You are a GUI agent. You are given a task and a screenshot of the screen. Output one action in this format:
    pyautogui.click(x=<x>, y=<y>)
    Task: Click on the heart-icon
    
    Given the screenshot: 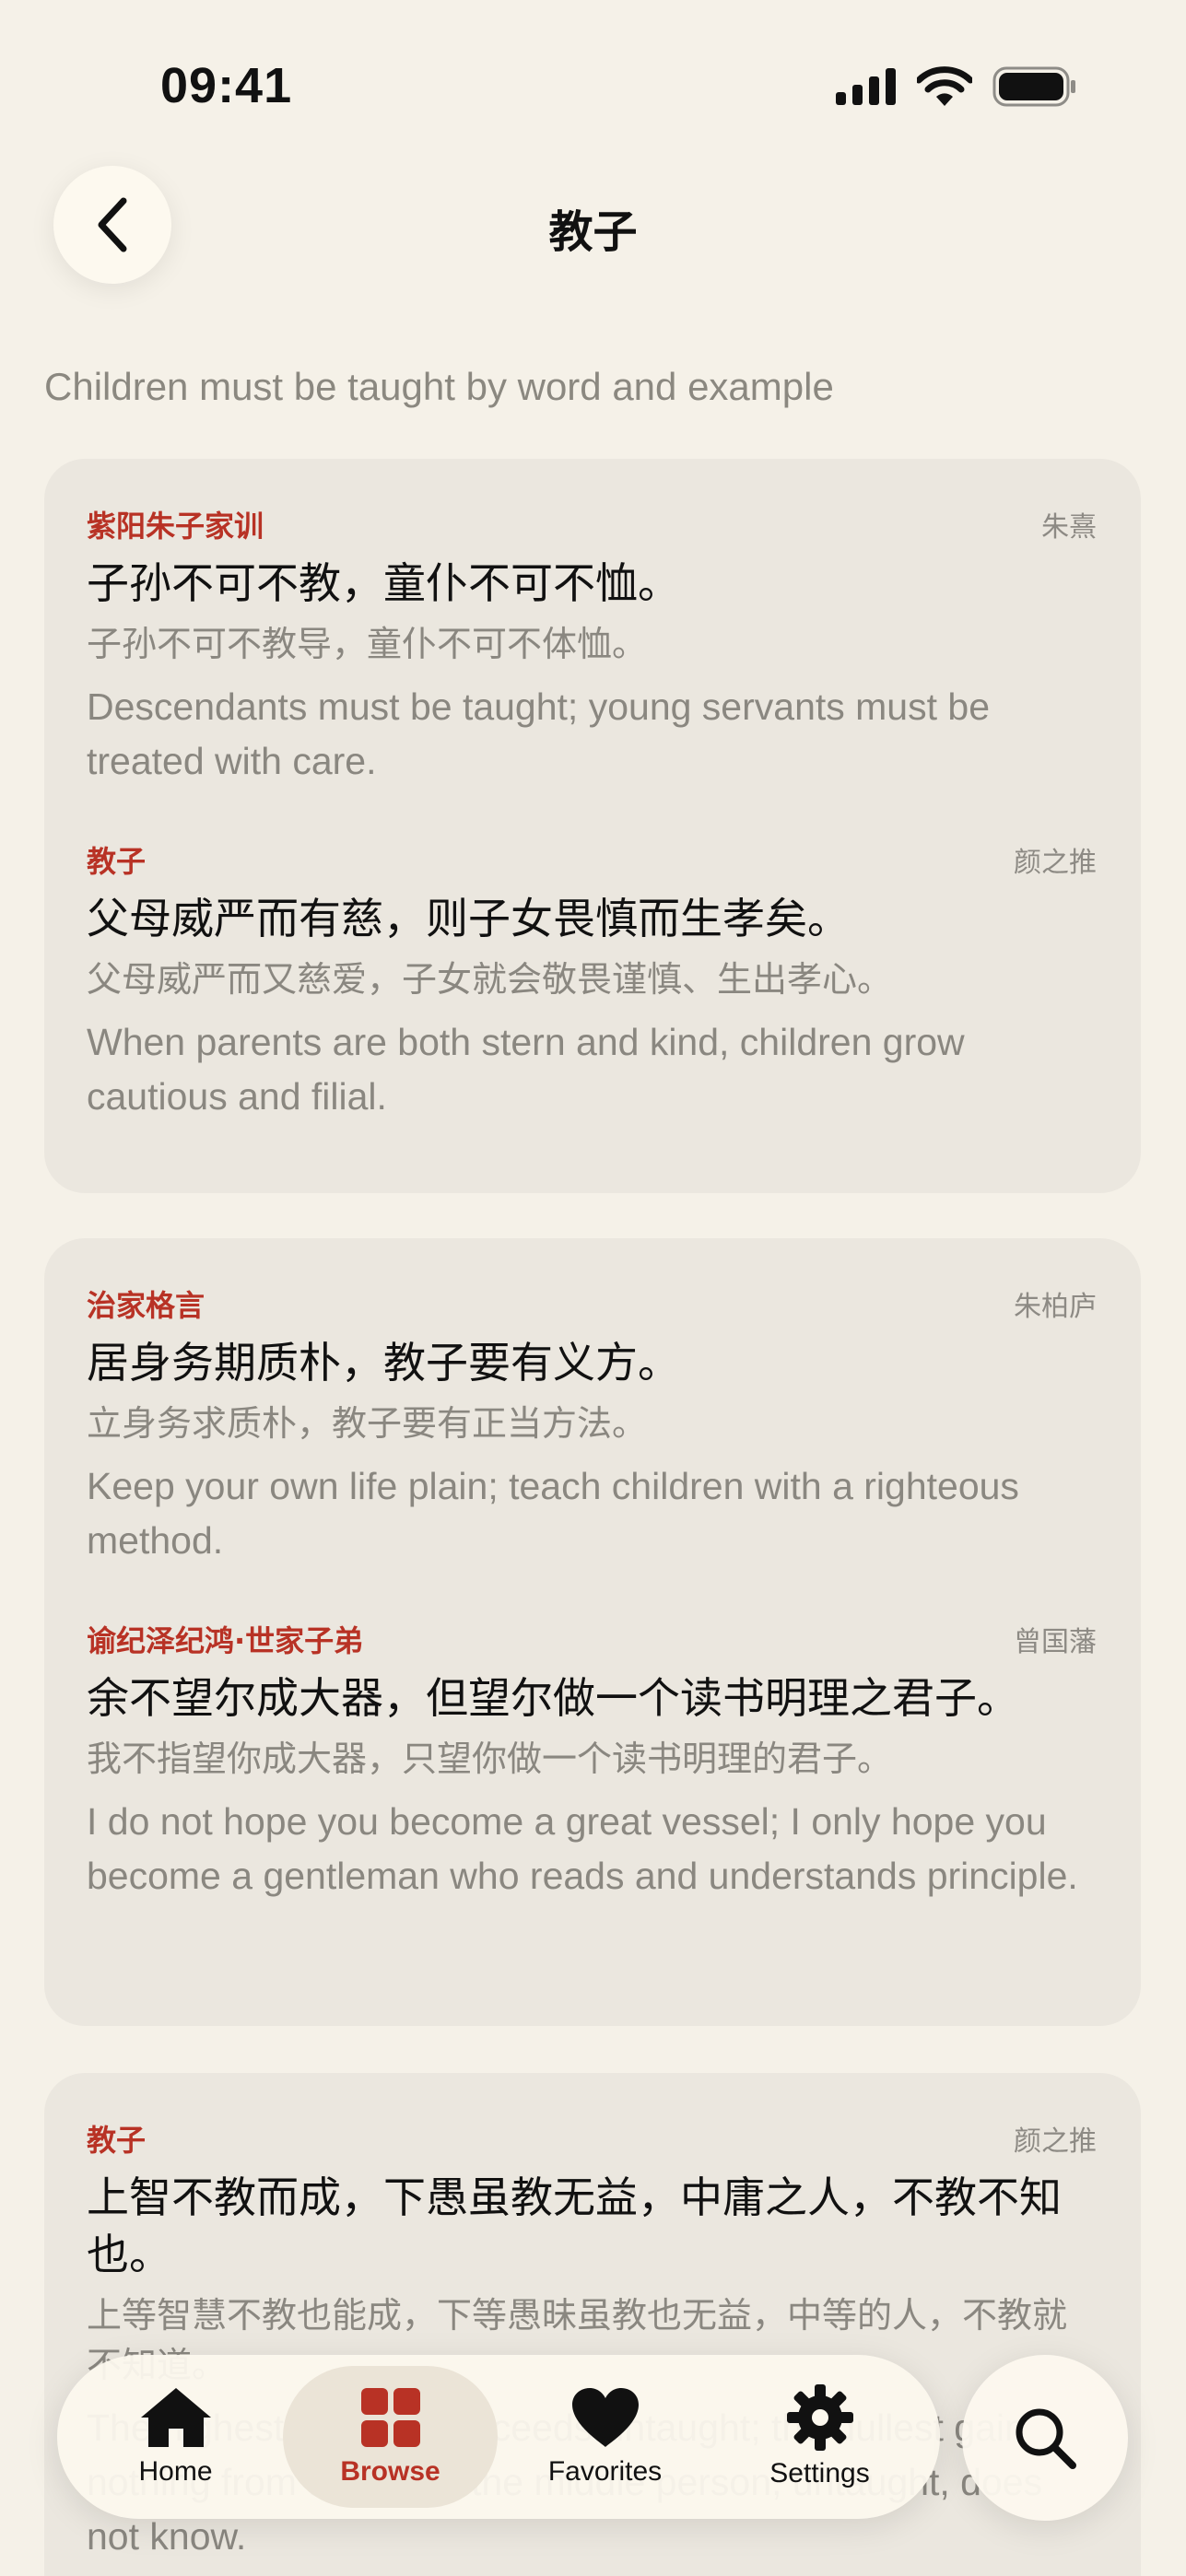 What is the action you would take?
    pyautogui.click(x=605, y=2417)
    